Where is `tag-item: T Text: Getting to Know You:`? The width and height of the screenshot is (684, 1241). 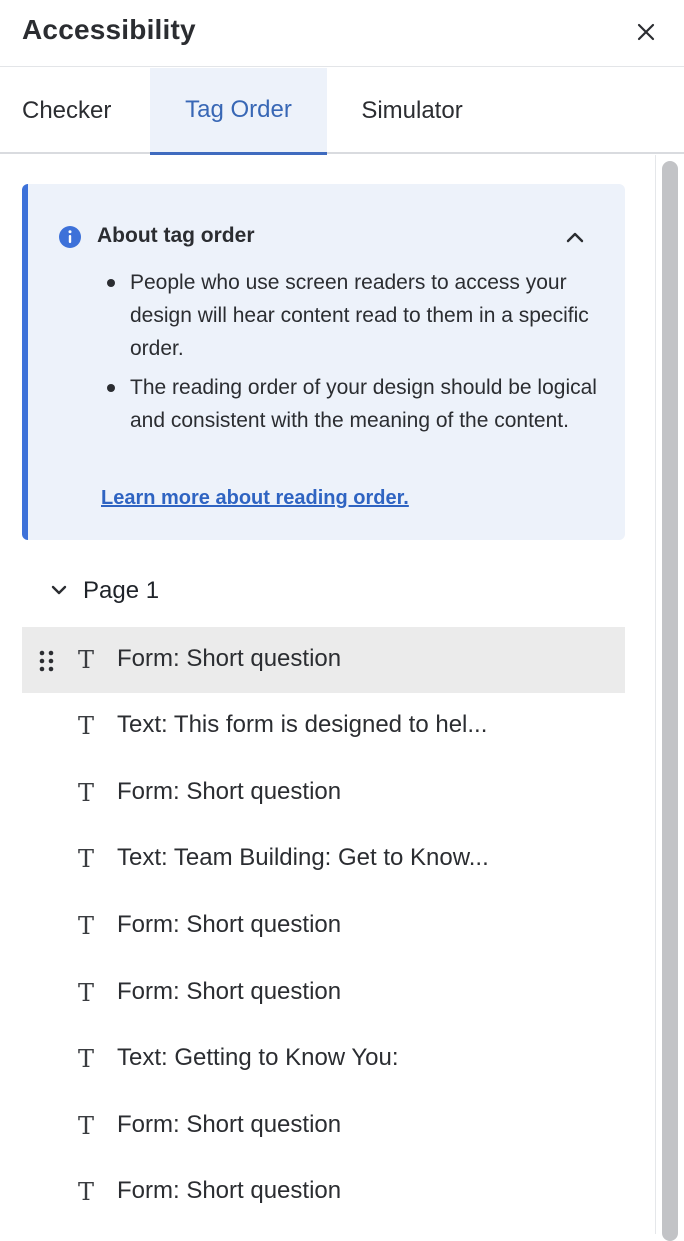 tag-item: T Text: Getting to Know You: is located at coordinates (323, 1059).